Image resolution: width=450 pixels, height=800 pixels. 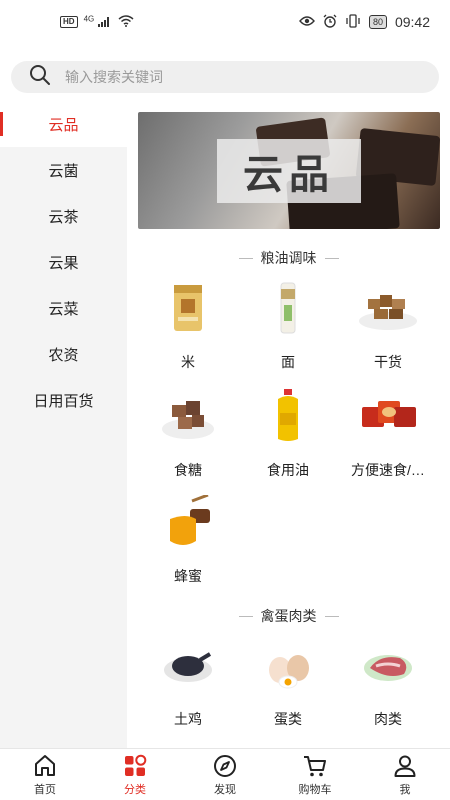 What do you see at coordinates (45, 765) in the screenshot?
I see `home-icon` at bounding box center [45, 765].